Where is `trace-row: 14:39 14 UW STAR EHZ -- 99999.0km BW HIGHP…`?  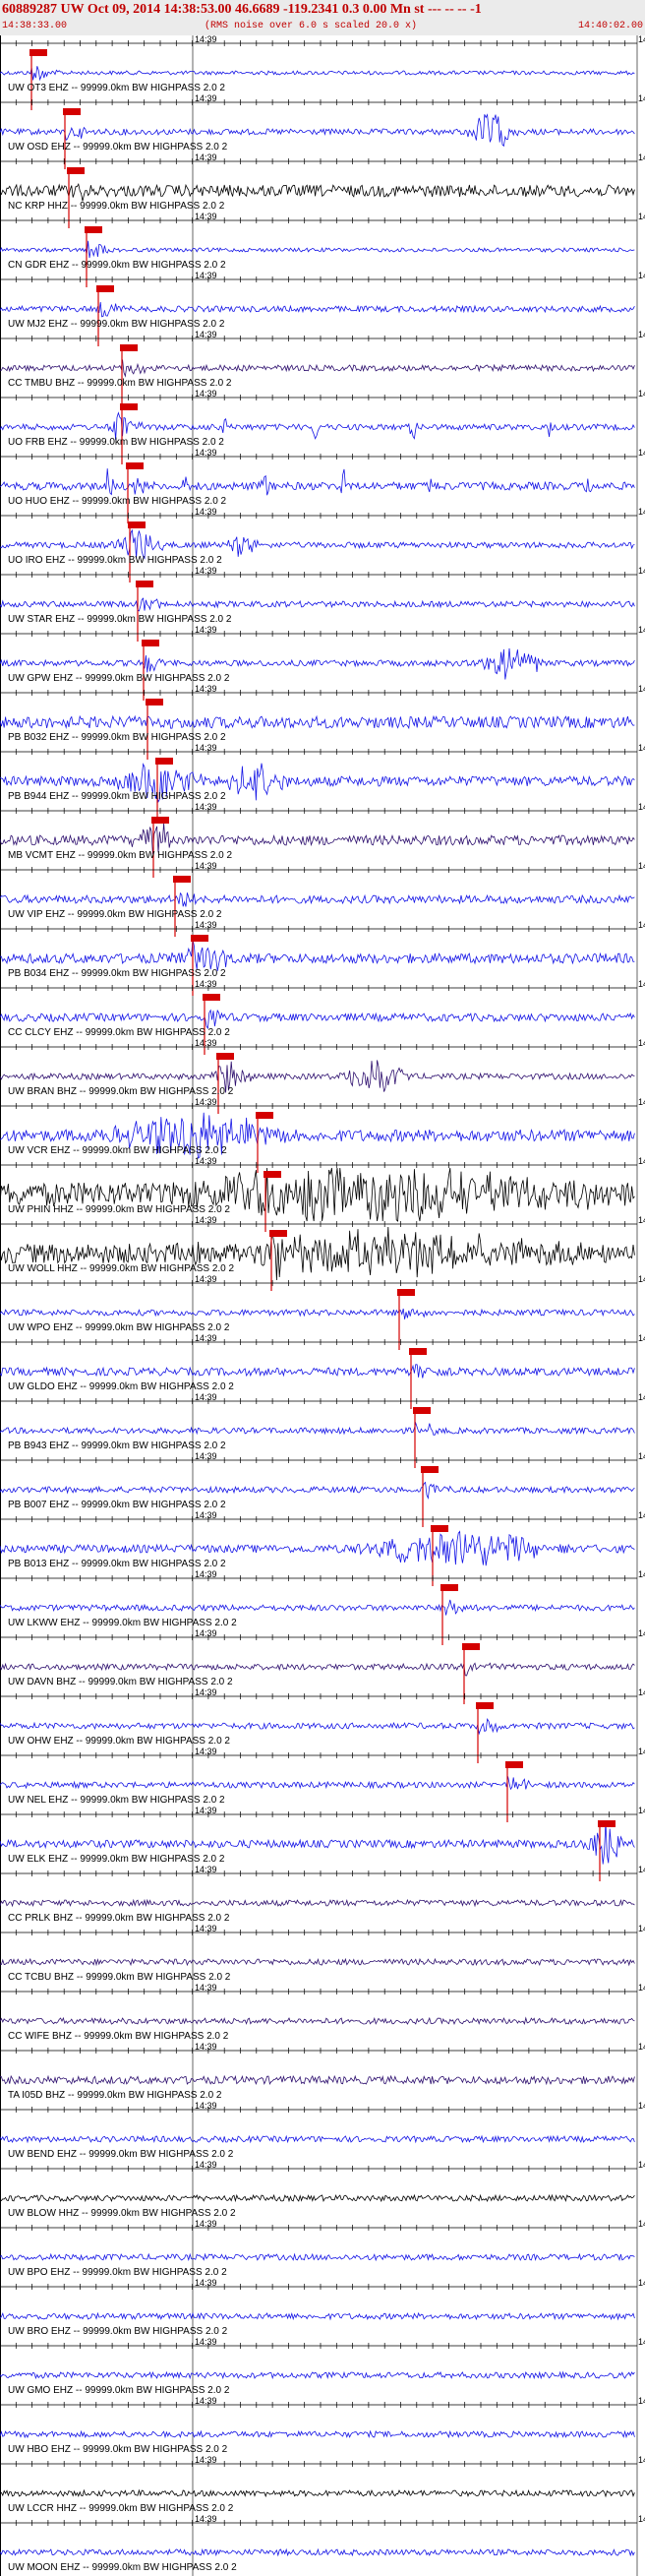 trace-row: 14:39 14 UW STAR EHZ -- 99999.0km BW HIGHP… is located at coordinates (322, 604).